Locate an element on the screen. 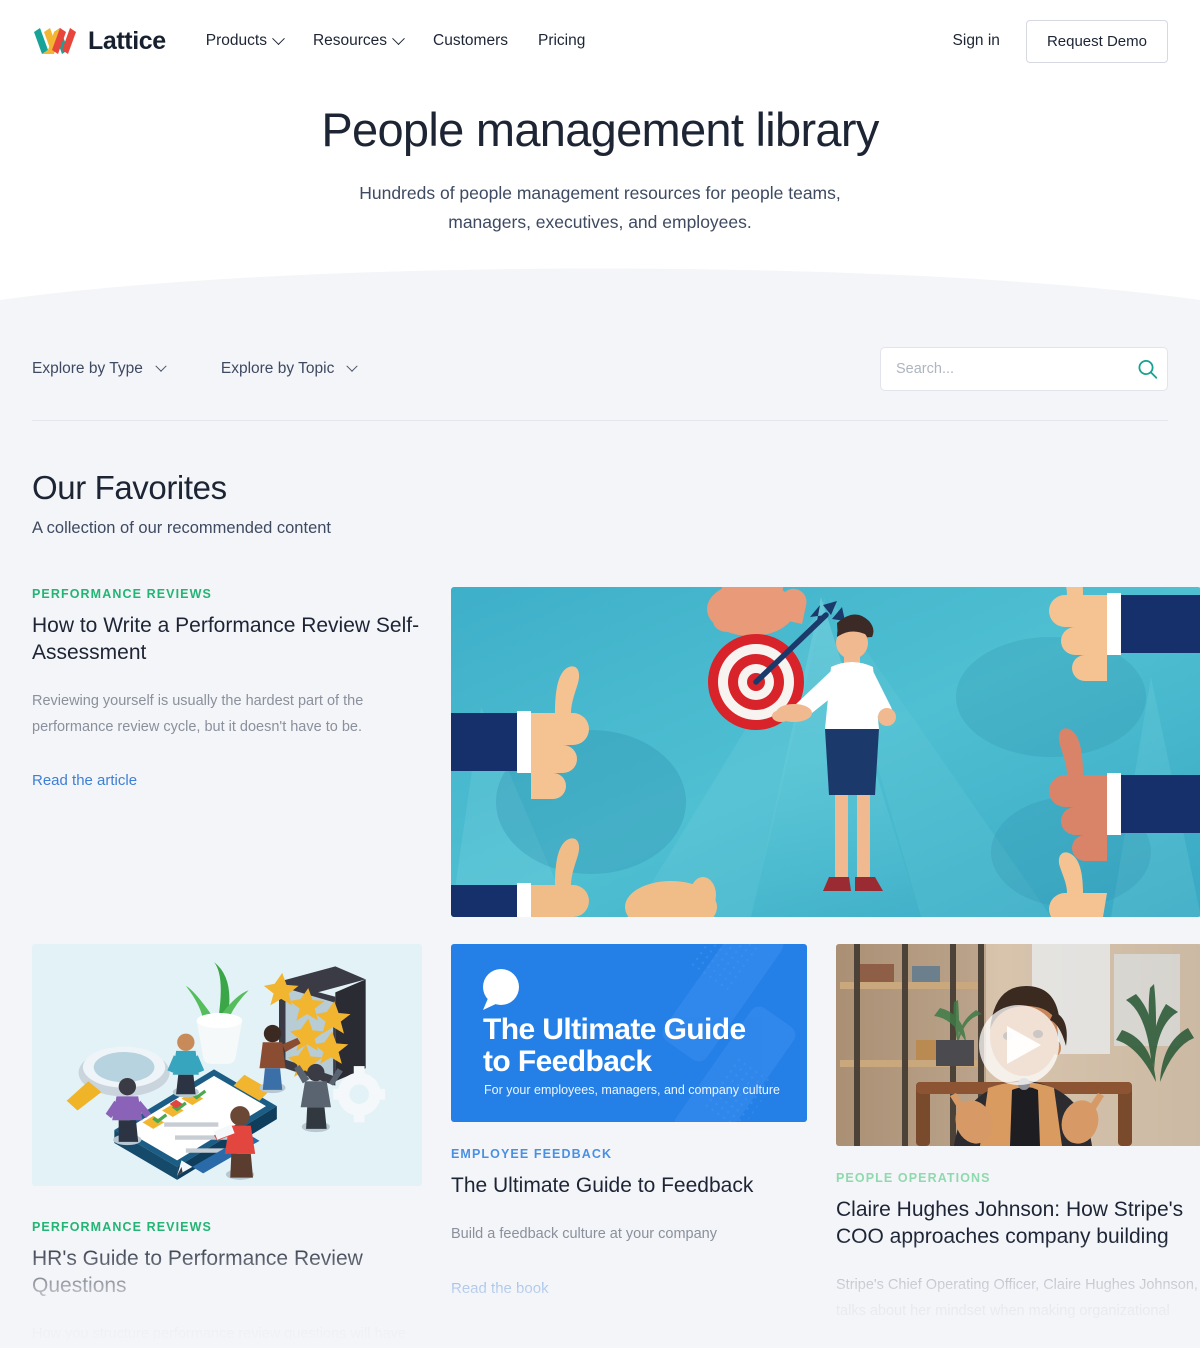 This screenshot has height=1348, width=1200. explore-by-topic-dropdown: Explore by Topic is located at coordinates (289, 369).